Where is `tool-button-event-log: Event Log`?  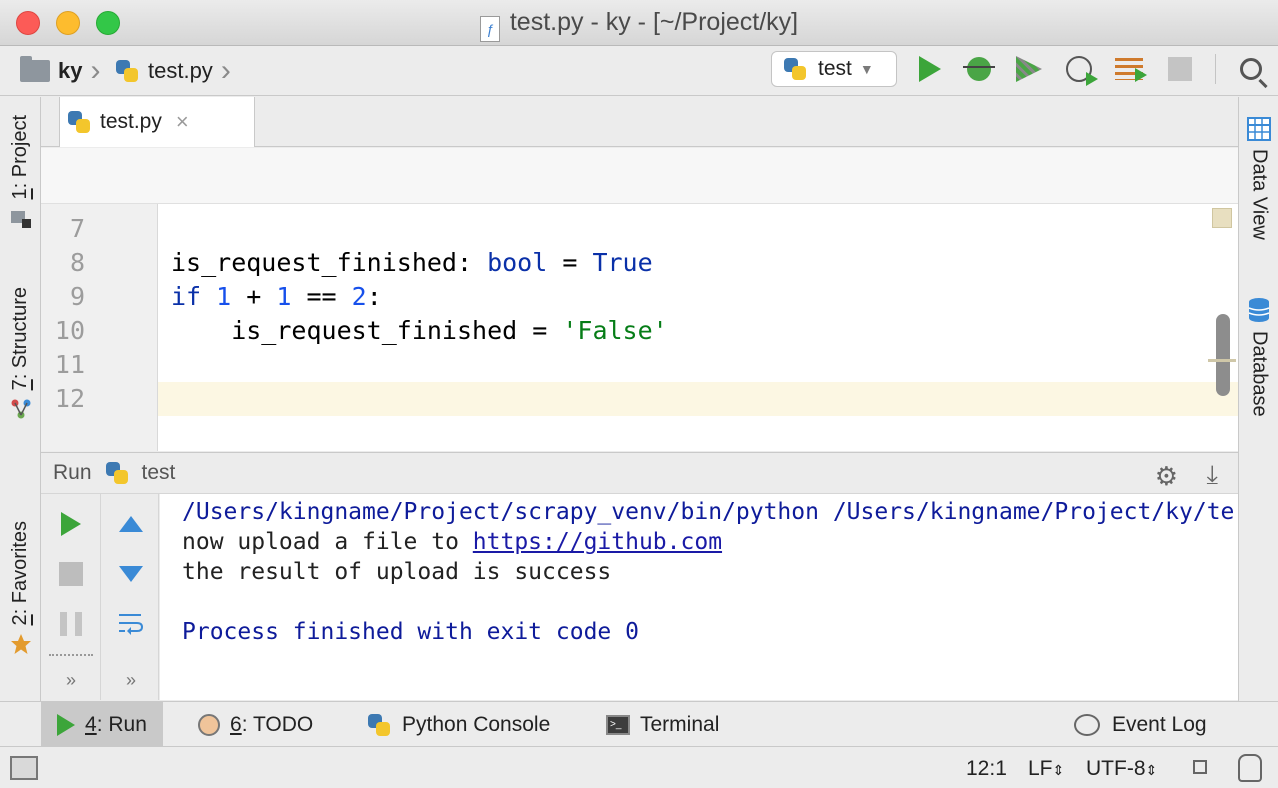
tool-button-event-log: Event Log is located at coordinates (1140, 724).